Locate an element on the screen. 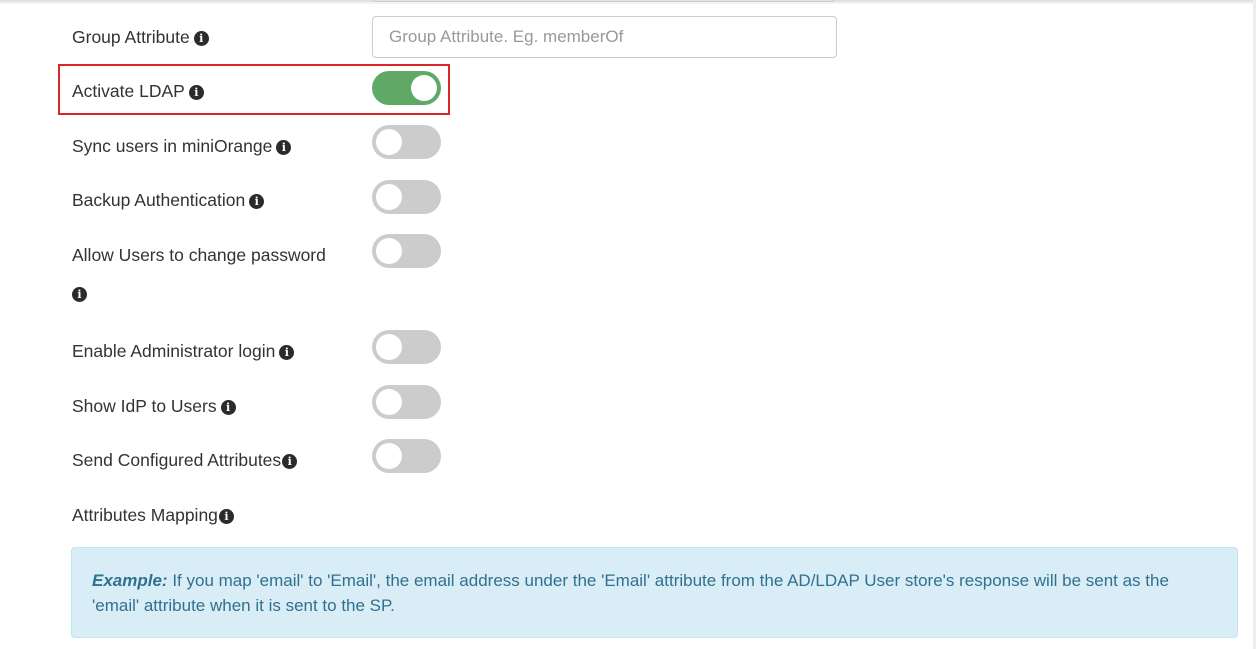  previous-input-edge is located at coordinates (603, 1).